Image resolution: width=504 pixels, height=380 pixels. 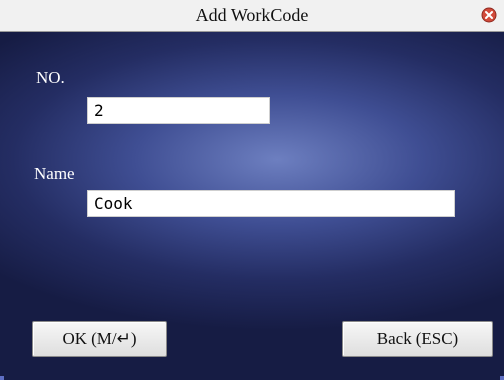 I want to click on no-label: NO., so click(x=50, y=77).